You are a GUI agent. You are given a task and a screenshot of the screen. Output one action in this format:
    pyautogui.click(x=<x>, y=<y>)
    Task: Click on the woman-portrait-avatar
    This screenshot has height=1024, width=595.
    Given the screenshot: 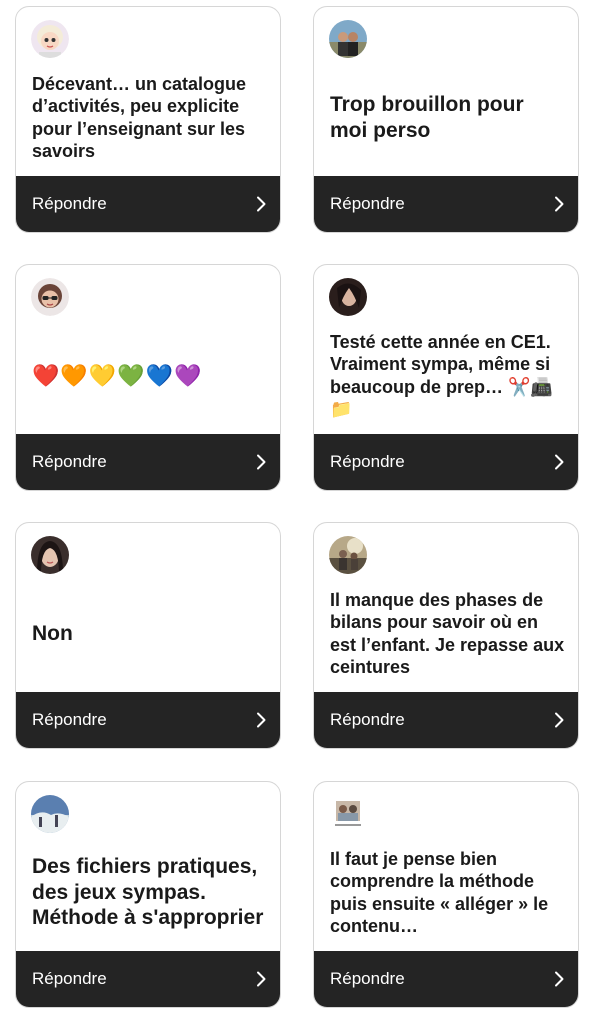 What is the action you would take?
    pyautogui.click(x=50, y=555)
    